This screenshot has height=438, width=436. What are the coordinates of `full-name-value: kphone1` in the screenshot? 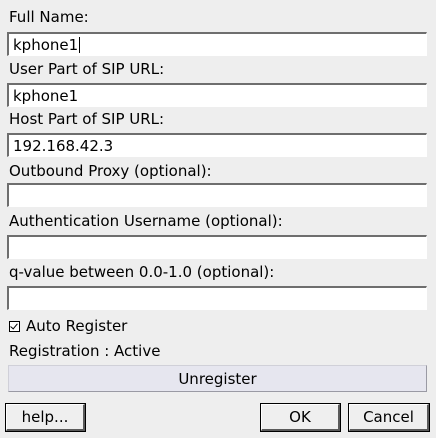 It's located at (46, 45).